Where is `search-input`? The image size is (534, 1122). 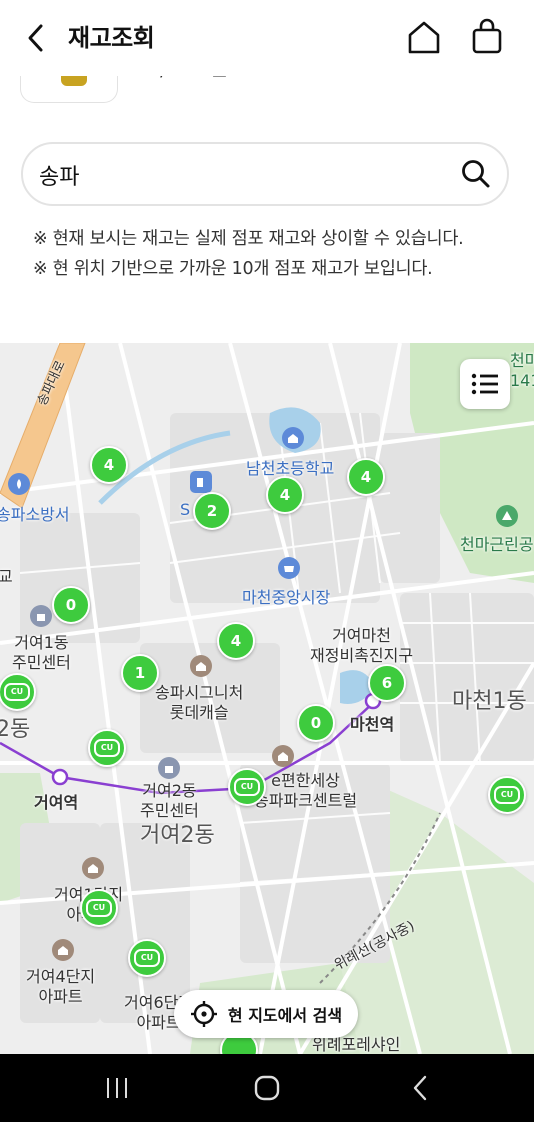 search-input is located at coordinates (239, 175).